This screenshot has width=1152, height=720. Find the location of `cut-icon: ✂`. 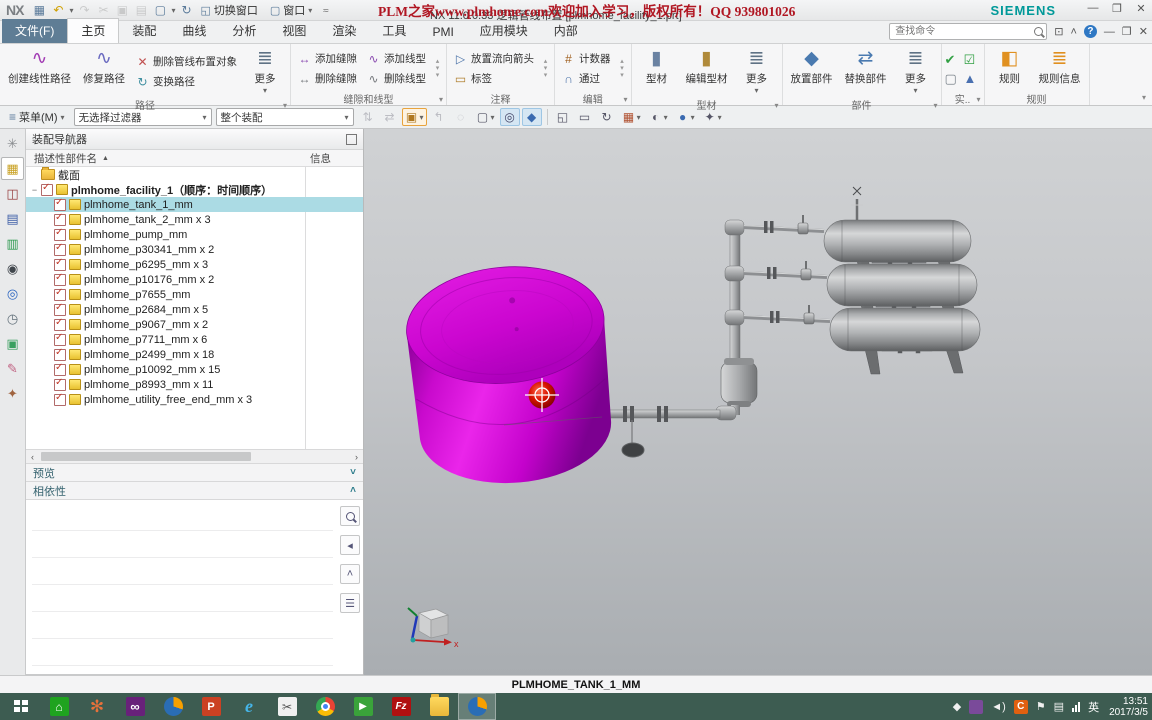

cut-icon: ✂ is located at coordinates (103, 10).